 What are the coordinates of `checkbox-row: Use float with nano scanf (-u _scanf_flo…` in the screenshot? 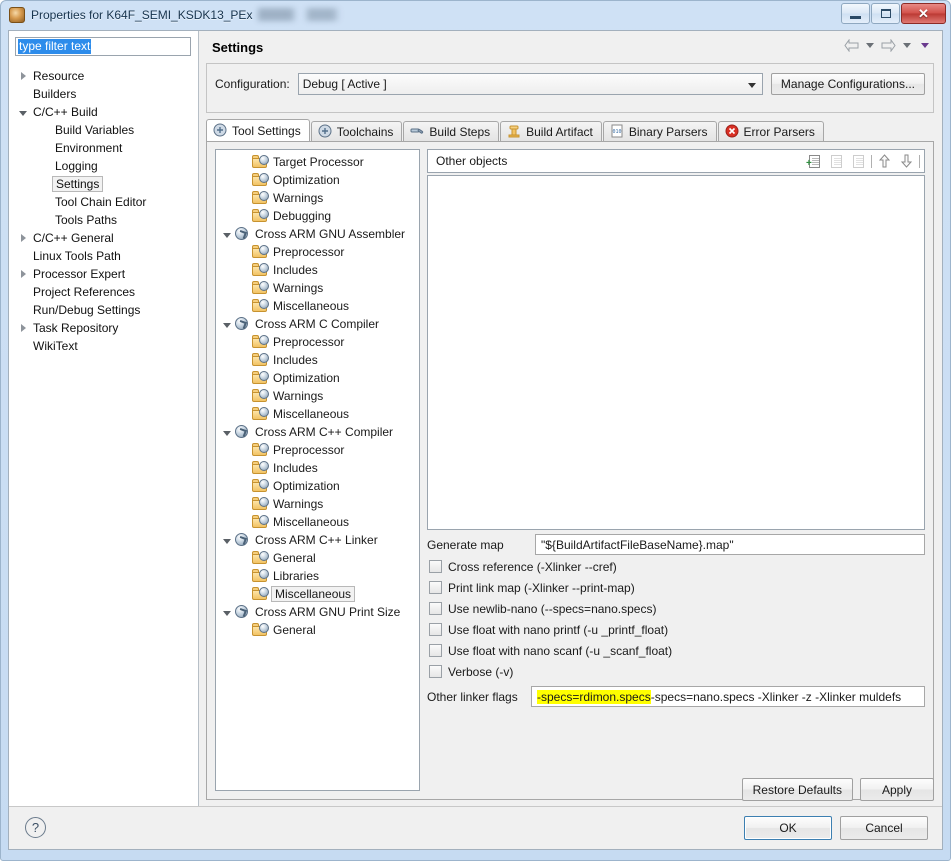 It's located at (676, 650).